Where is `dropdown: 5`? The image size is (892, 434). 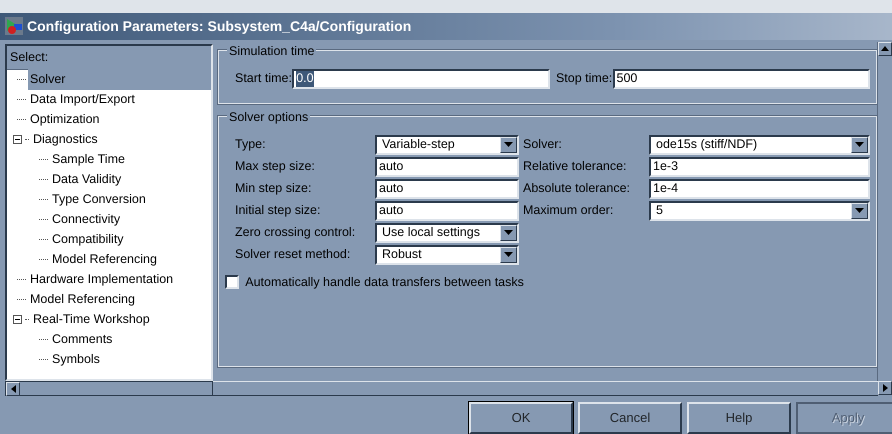
dropdown: 5 is located at coordinates (759, 210).